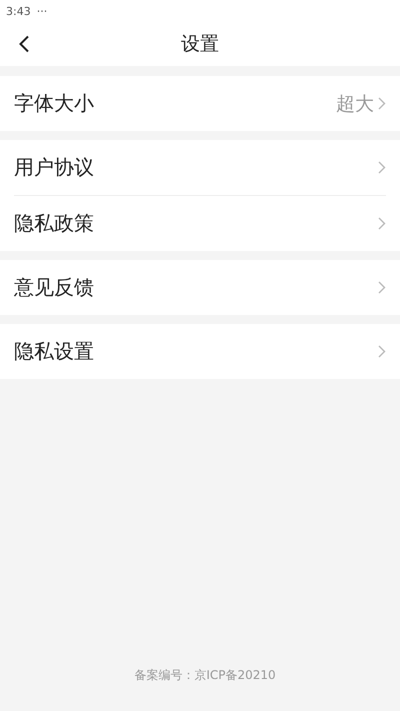 The height and width of the screenshot is (711, 400). I want to click on setting-label: 隐私设置, so click(196, 351).